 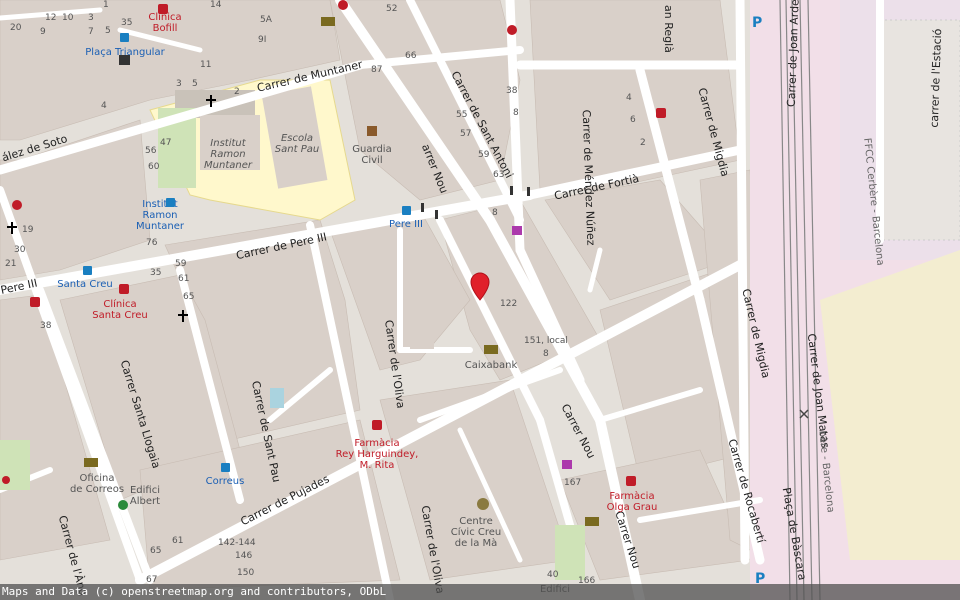 I want to click on housenumber-label: 167, so click(x=572, y=483).